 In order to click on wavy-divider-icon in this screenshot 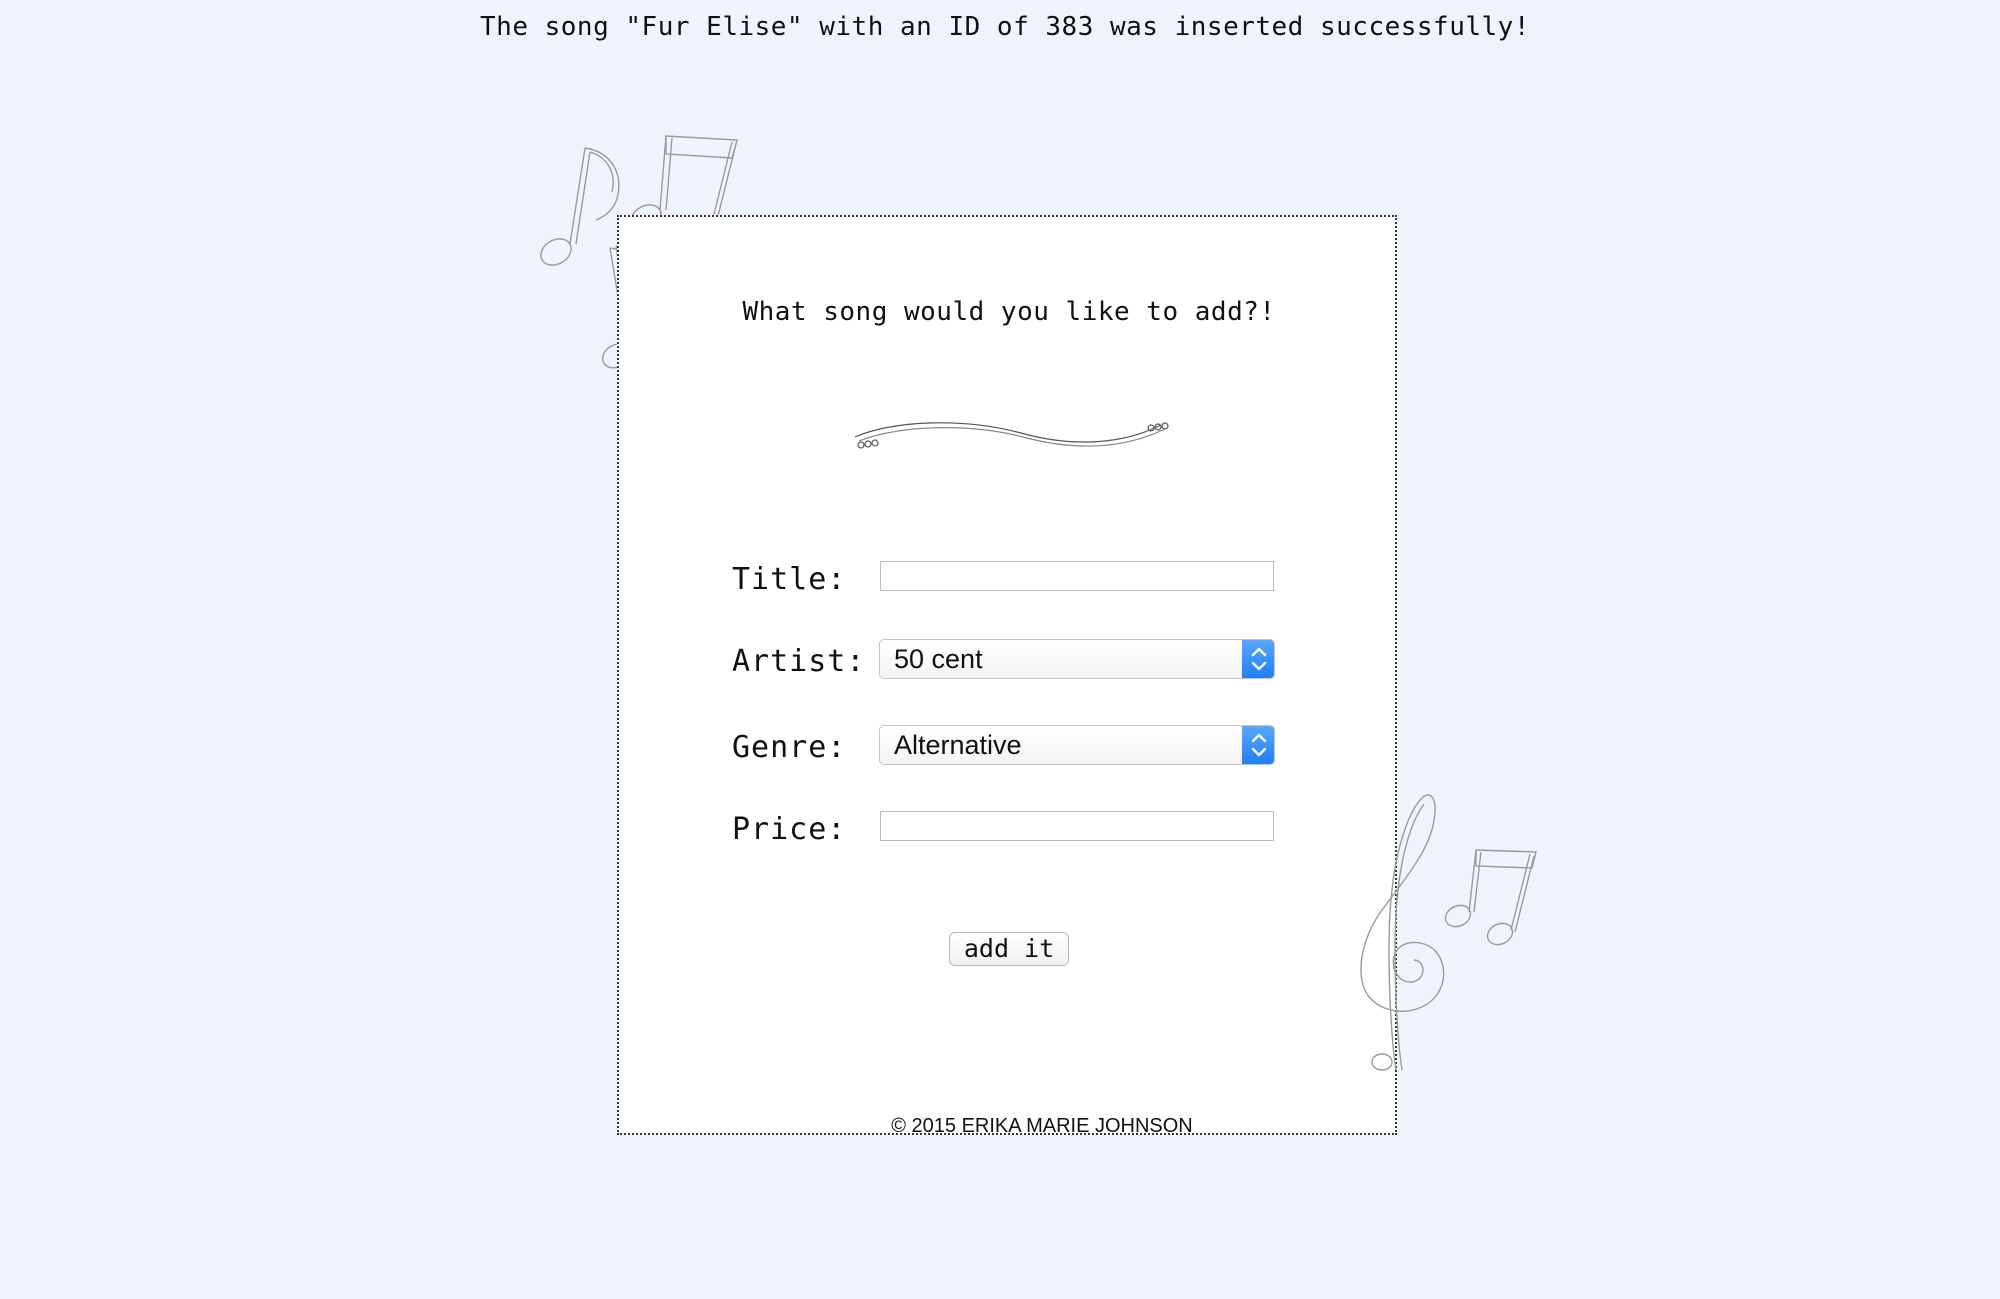, I will do `click(1011, 435)`.